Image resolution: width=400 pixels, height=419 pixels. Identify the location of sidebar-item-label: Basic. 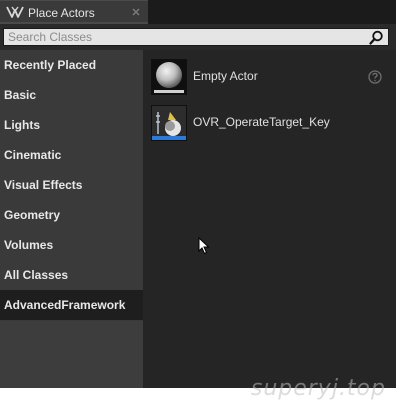
(20, 95).